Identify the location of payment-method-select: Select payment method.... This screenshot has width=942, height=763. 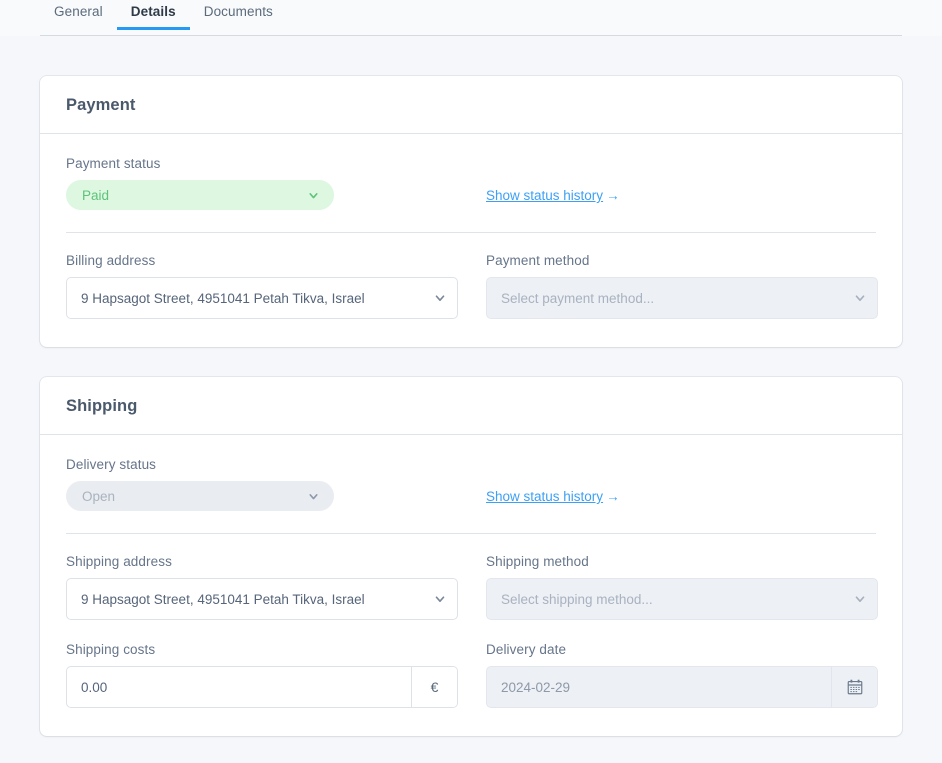
(682, 298).